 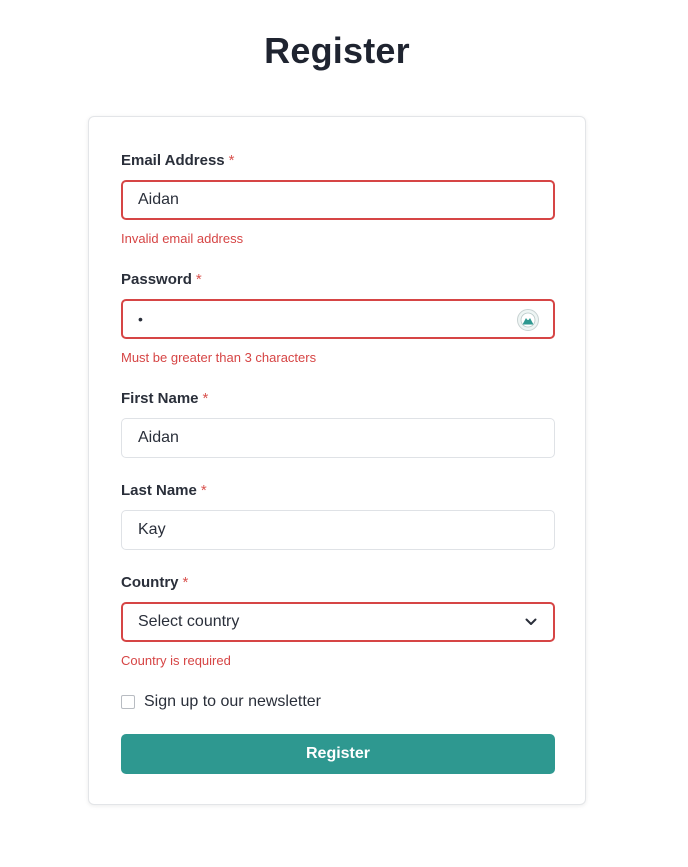 I want to click on email-field: Aidan, so click(x=338, y=200).